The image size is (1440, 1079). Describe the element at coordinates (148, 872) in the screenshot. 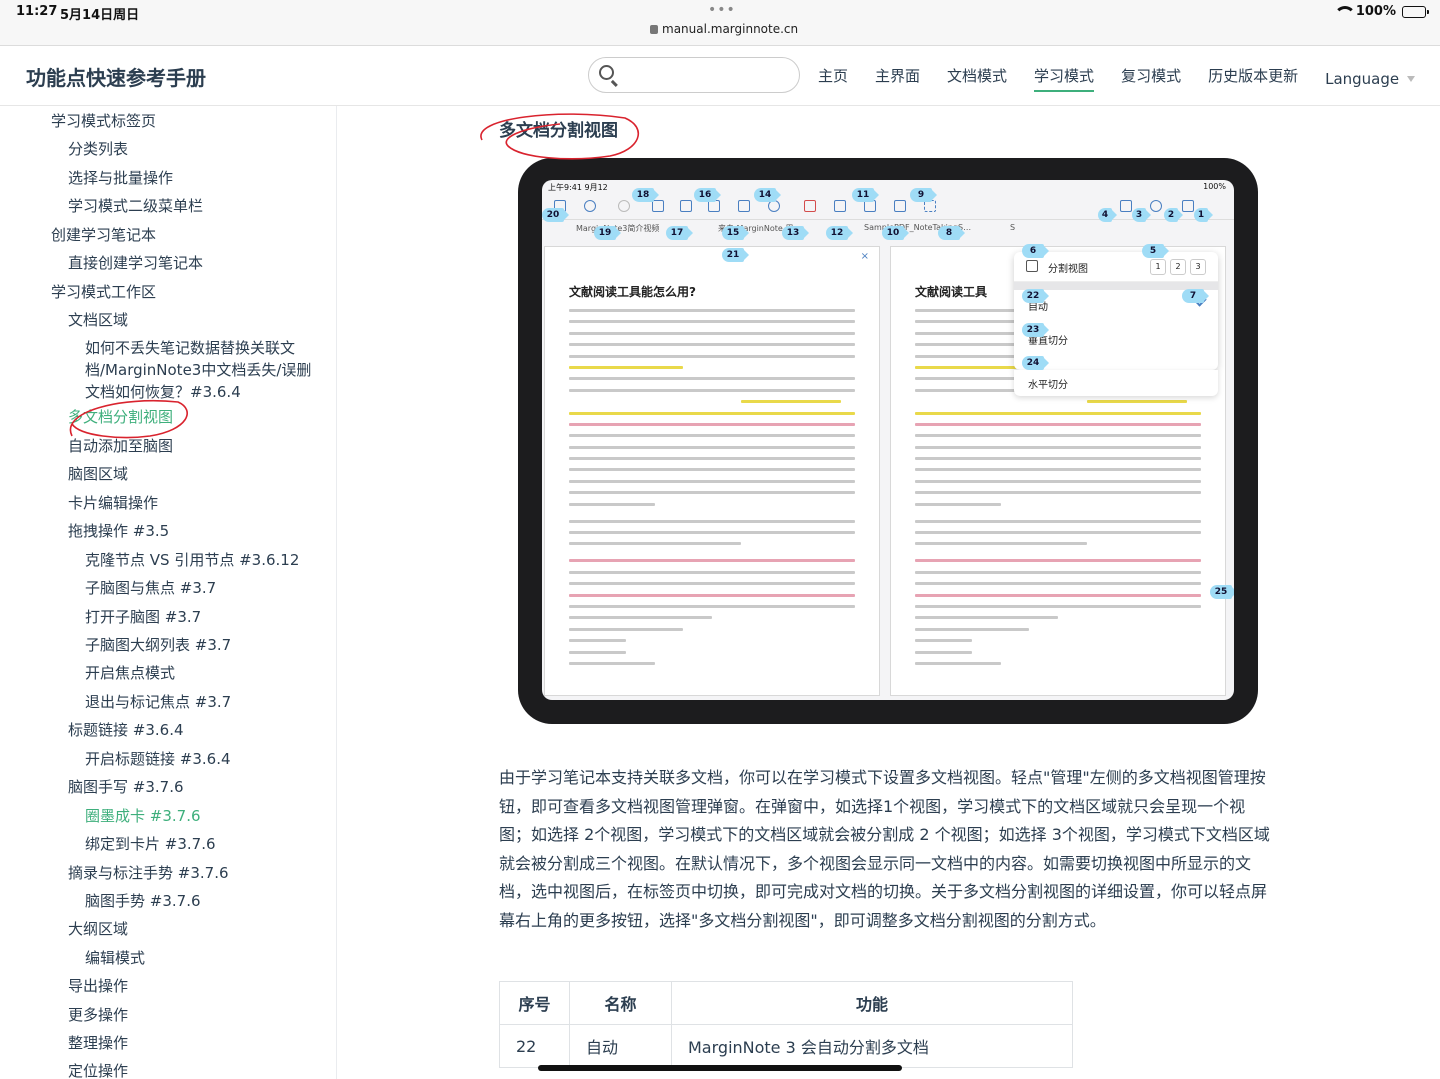

I see `sidebar-item: 摘录与标注手势 #3.7.6` at that location.